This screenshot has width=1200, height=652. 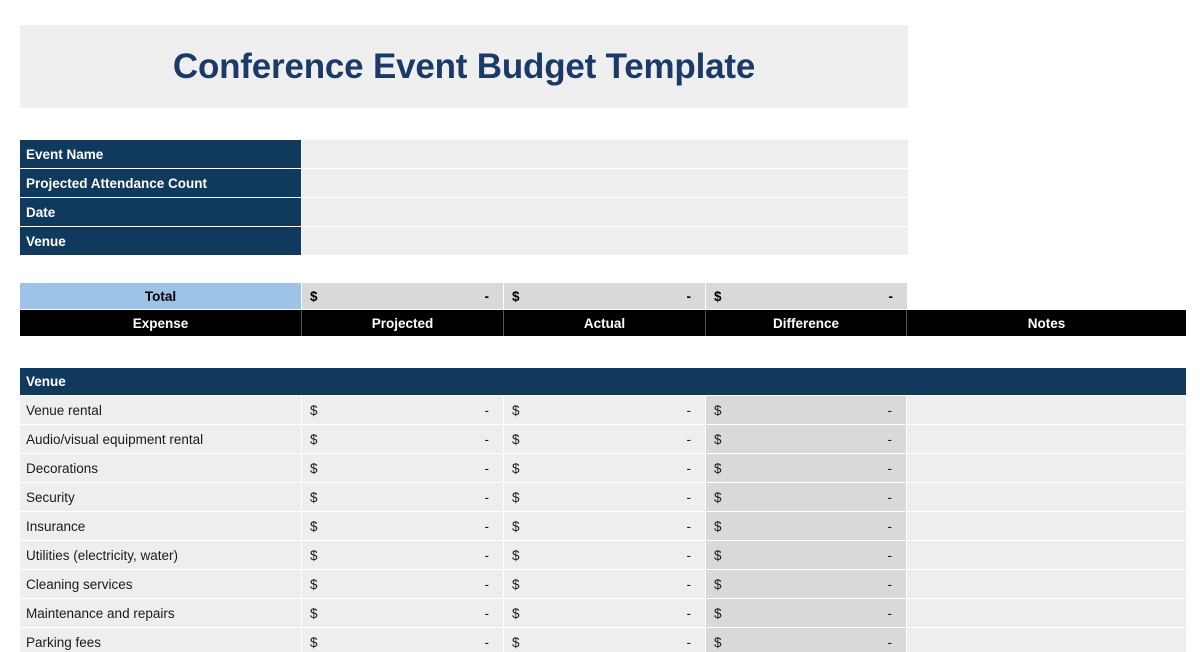 I want to click on column-header-expense: Expense, so click(x=161, y=323).